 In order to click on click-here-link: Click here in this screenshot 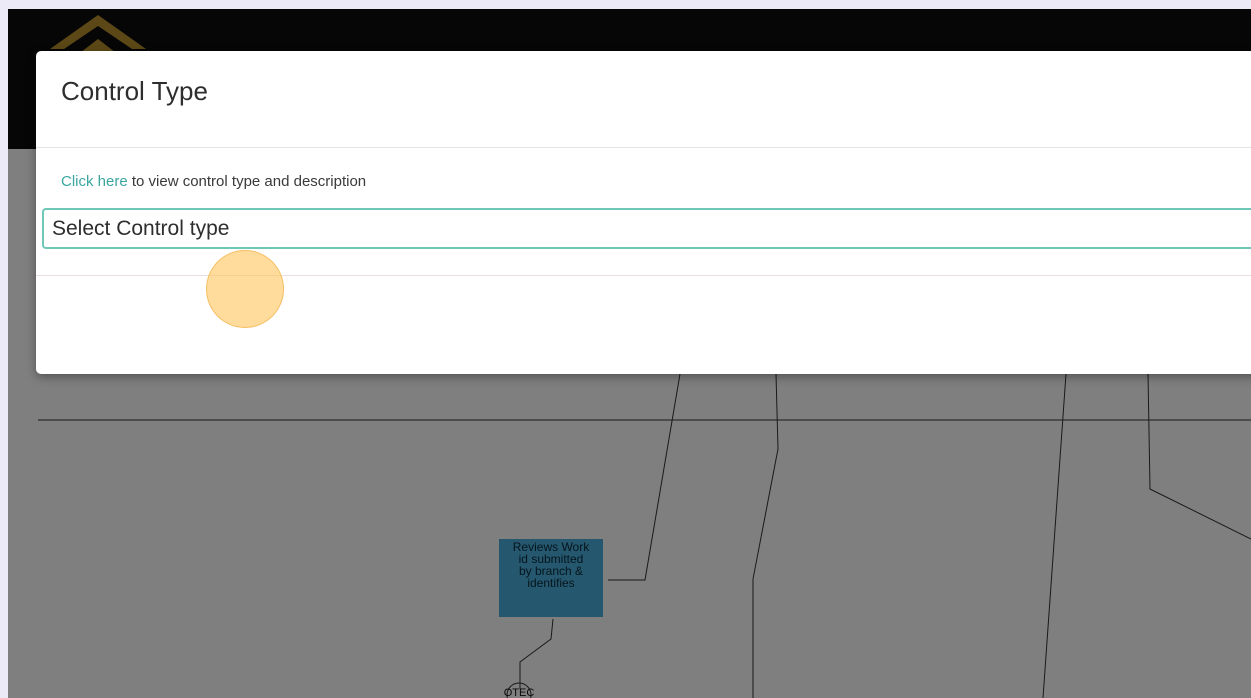, I will do `click(94, 181)`.